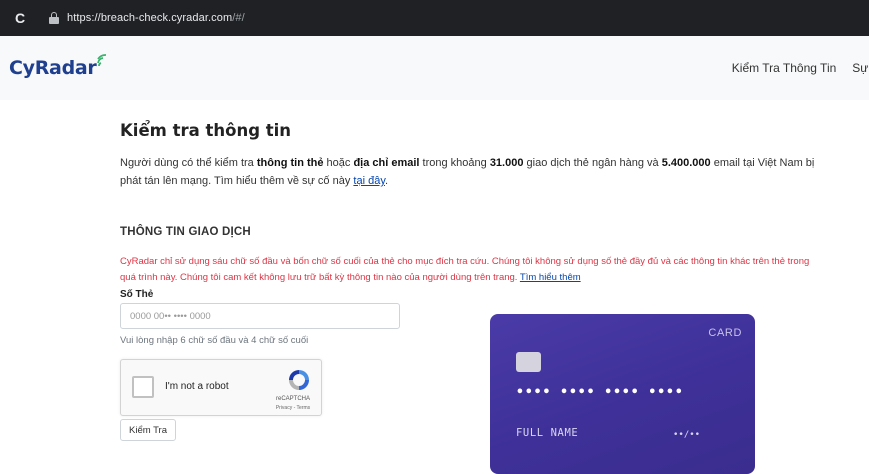  I want to click on site-navbar: CyRadar Kiểm Tra Thông Tin Sự Cố, so click(434, 68).